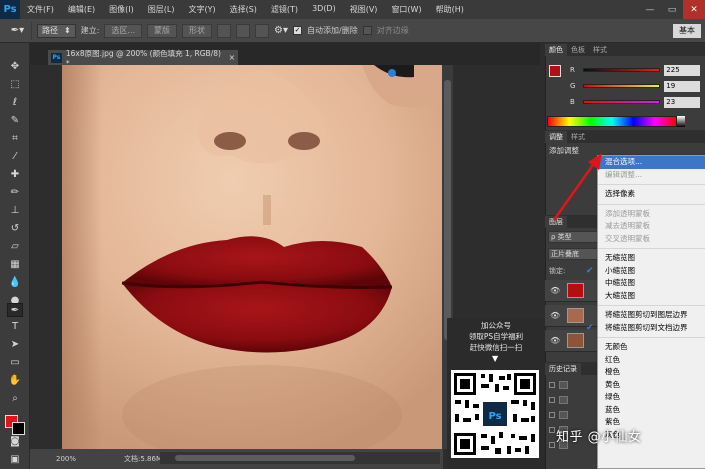 The height and width of the screenshot is (469, 705). I want to click on menu-item: 帮助(H), so click(450, 9).